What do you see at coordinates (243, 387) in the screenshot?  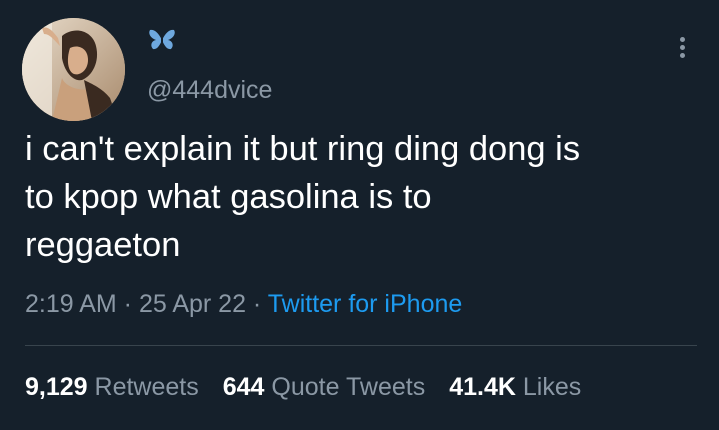 I see `quote-tweets-count: 644` at bounding box center [243, 387].